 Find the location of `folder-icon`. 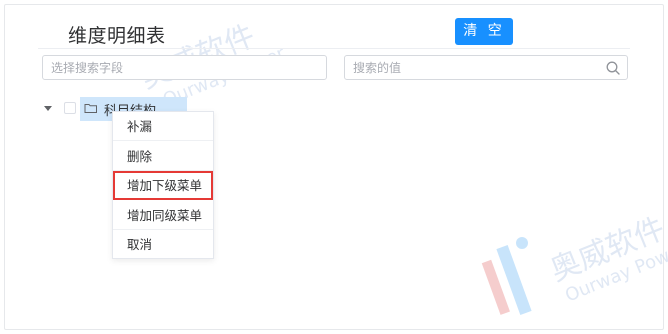

folder-icon is located at coordinates (90, 108).